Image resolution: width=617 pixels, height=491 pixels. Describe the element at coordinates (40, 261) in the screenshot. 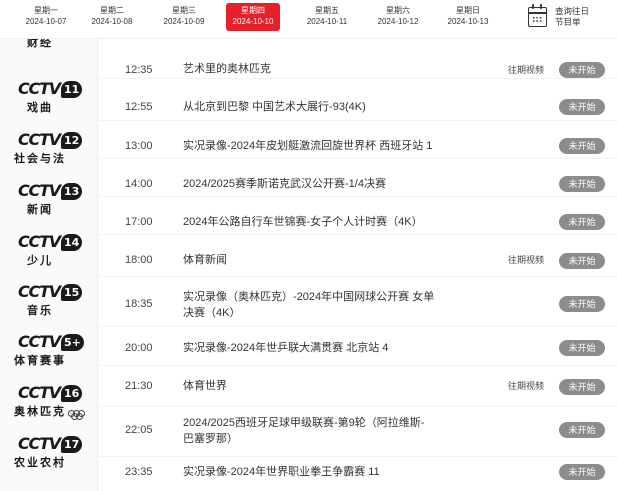

I see `channel-name: 少儿` at that location.